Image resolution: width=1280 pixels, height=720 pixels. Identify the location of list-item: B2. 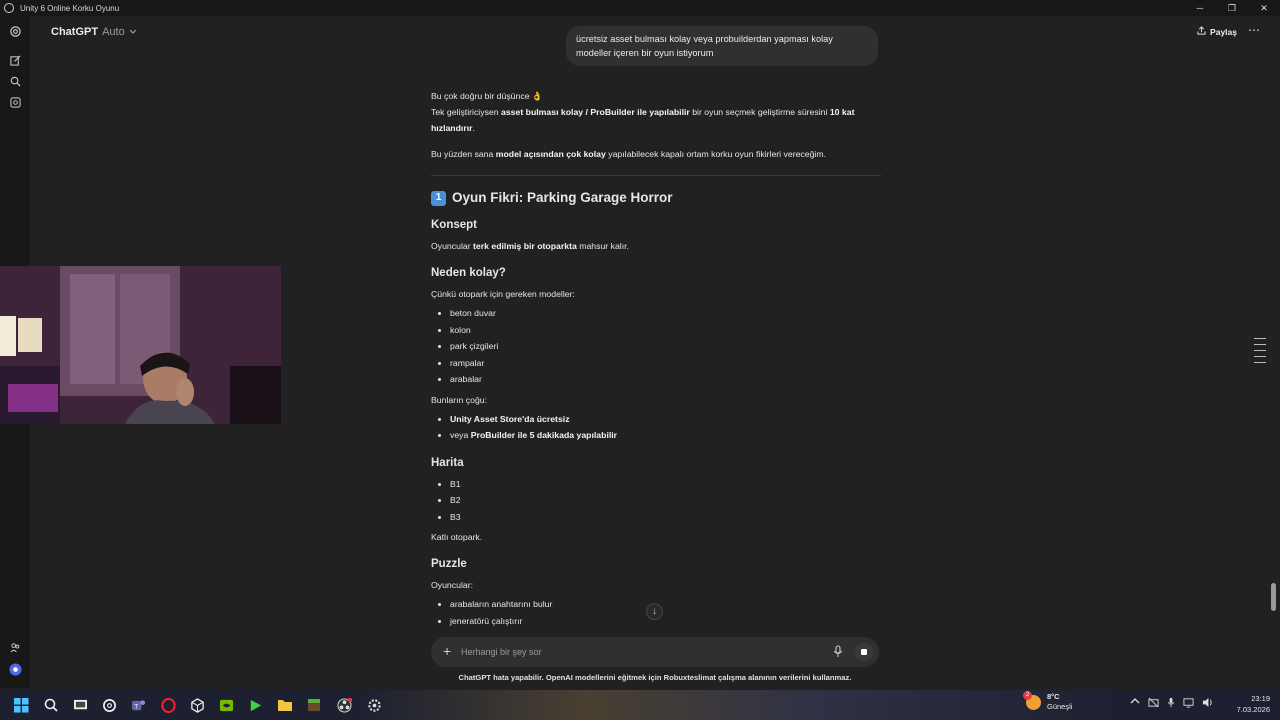
(665, 500).